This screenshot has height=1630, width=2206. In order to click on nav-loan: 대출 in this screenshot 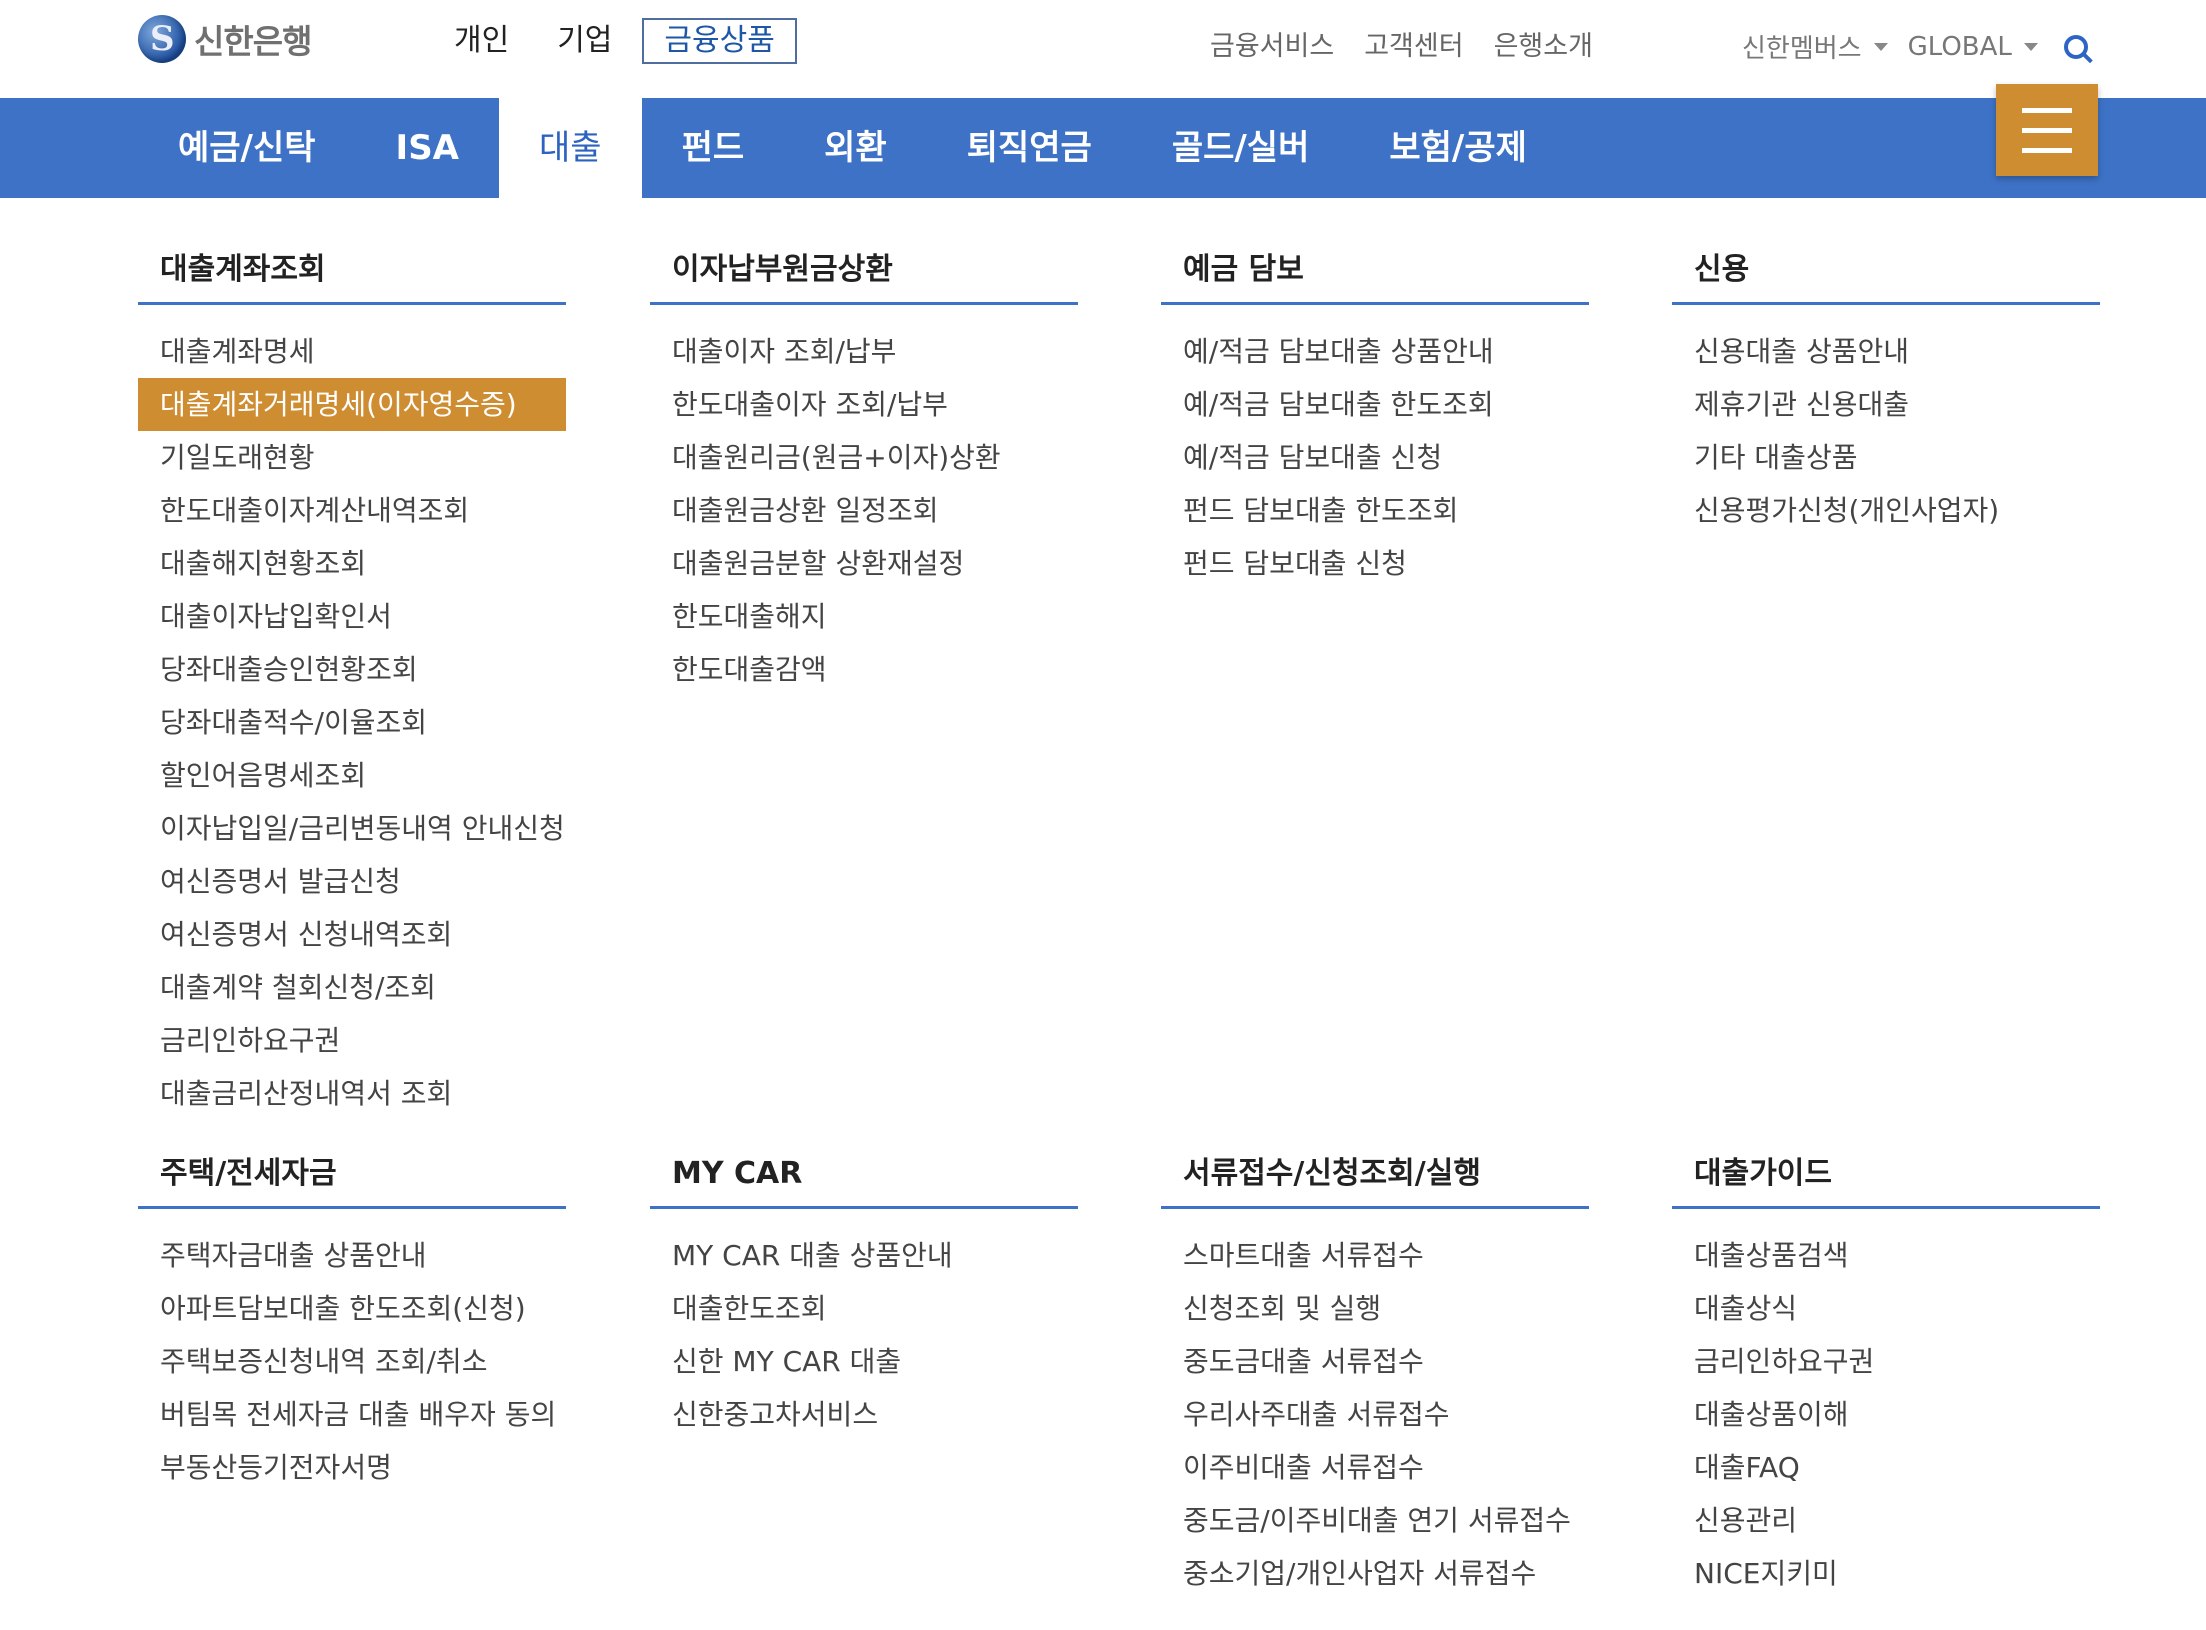, I will do `click(570, 148)`.